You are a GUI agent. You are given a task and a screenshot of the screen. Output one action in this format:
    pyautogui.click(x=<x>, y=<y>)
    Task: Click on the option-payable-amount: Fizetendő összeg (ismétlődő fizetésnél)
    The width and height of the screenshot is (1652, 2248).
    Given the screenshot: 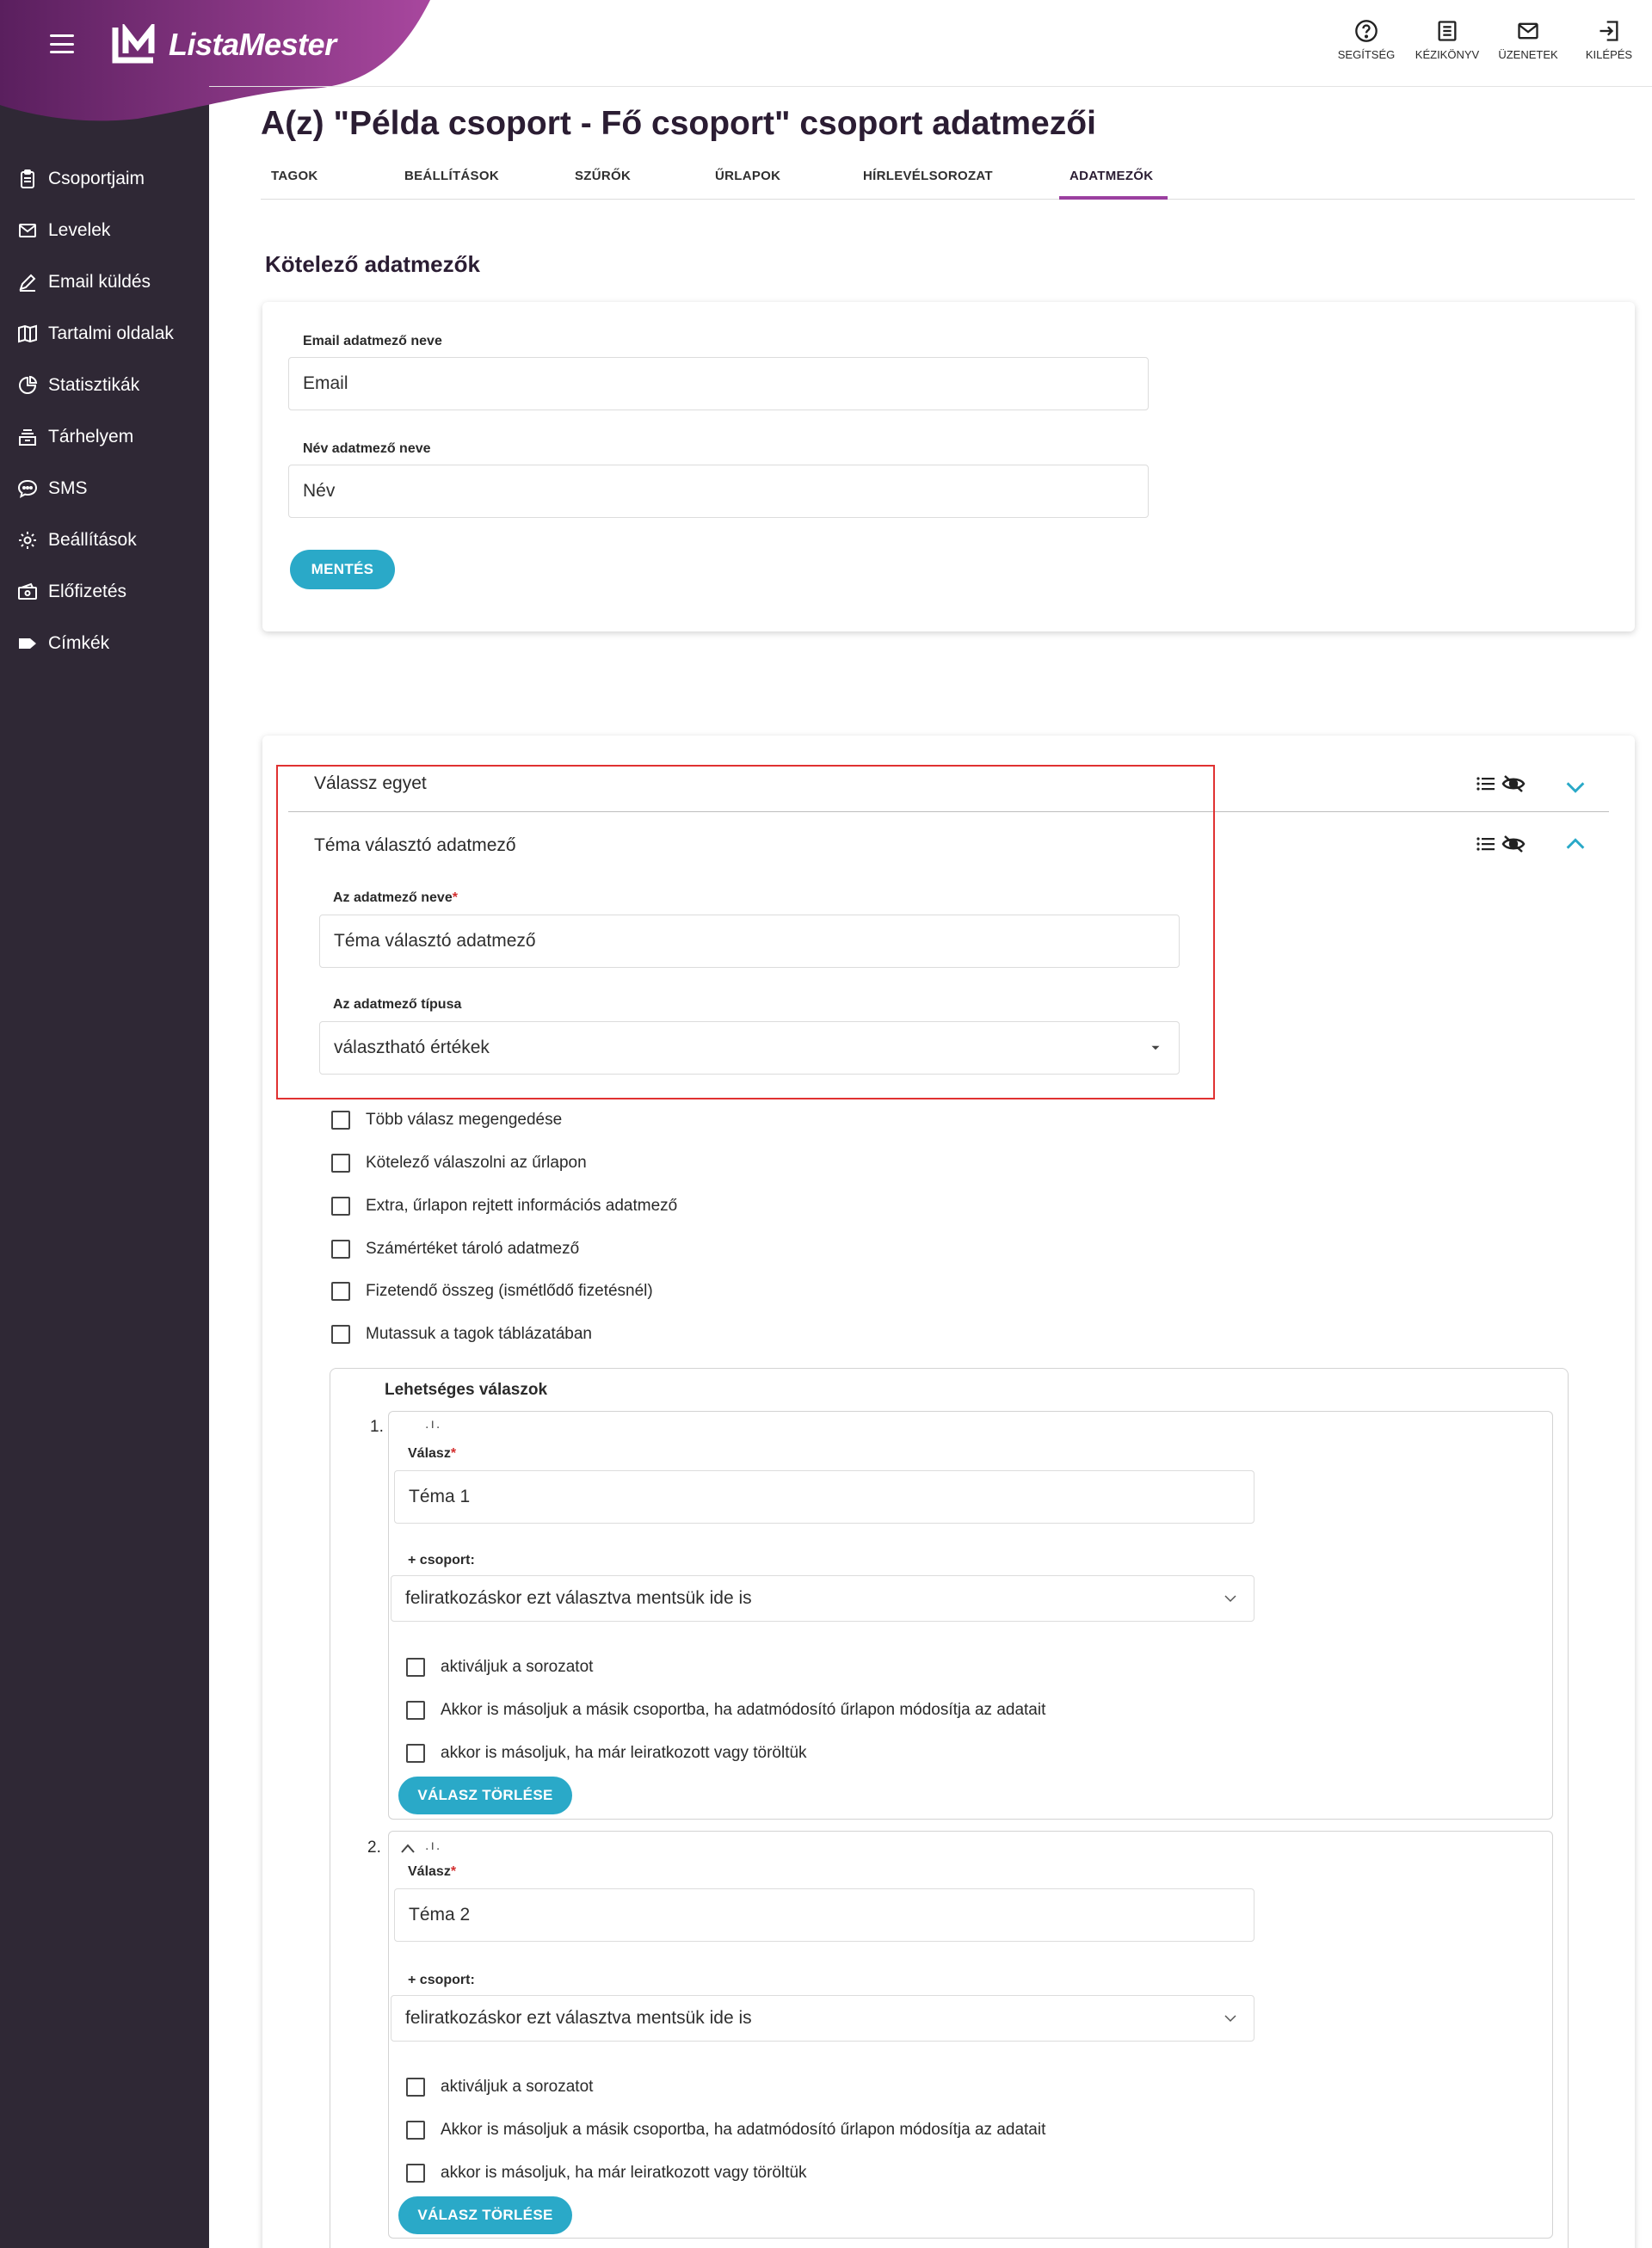 What is the action you would take?
    pyautogui.click(x=492, y=1291)
    